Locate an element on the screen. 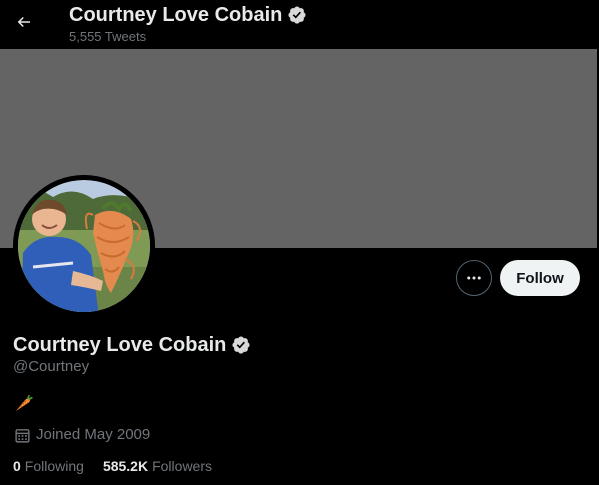 This screenshot has height=485, width=599. header-title: Courtney Love Cobain is located at coordinates (176, 15).